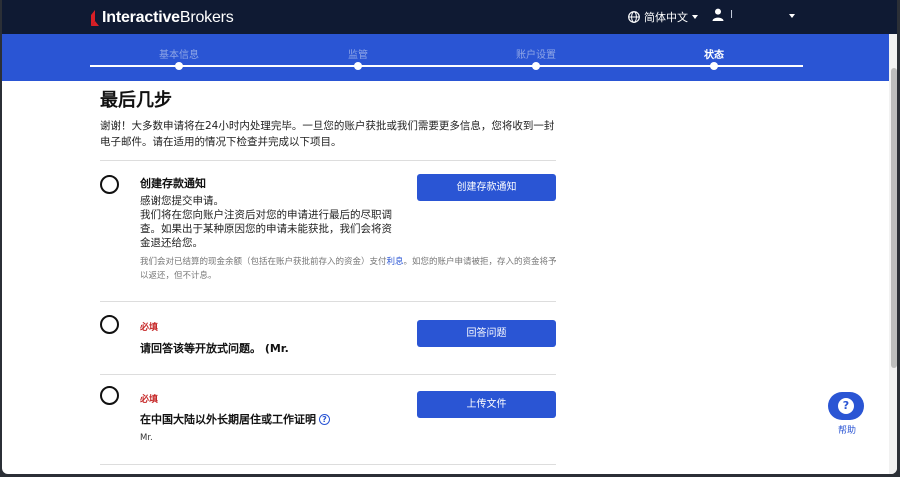 This screenshot has width=900, height=477. What do you see at coordinates (324, 419) in the screenshot?
I see `question-circle-icon: ?` at bounding box center [324, 419].